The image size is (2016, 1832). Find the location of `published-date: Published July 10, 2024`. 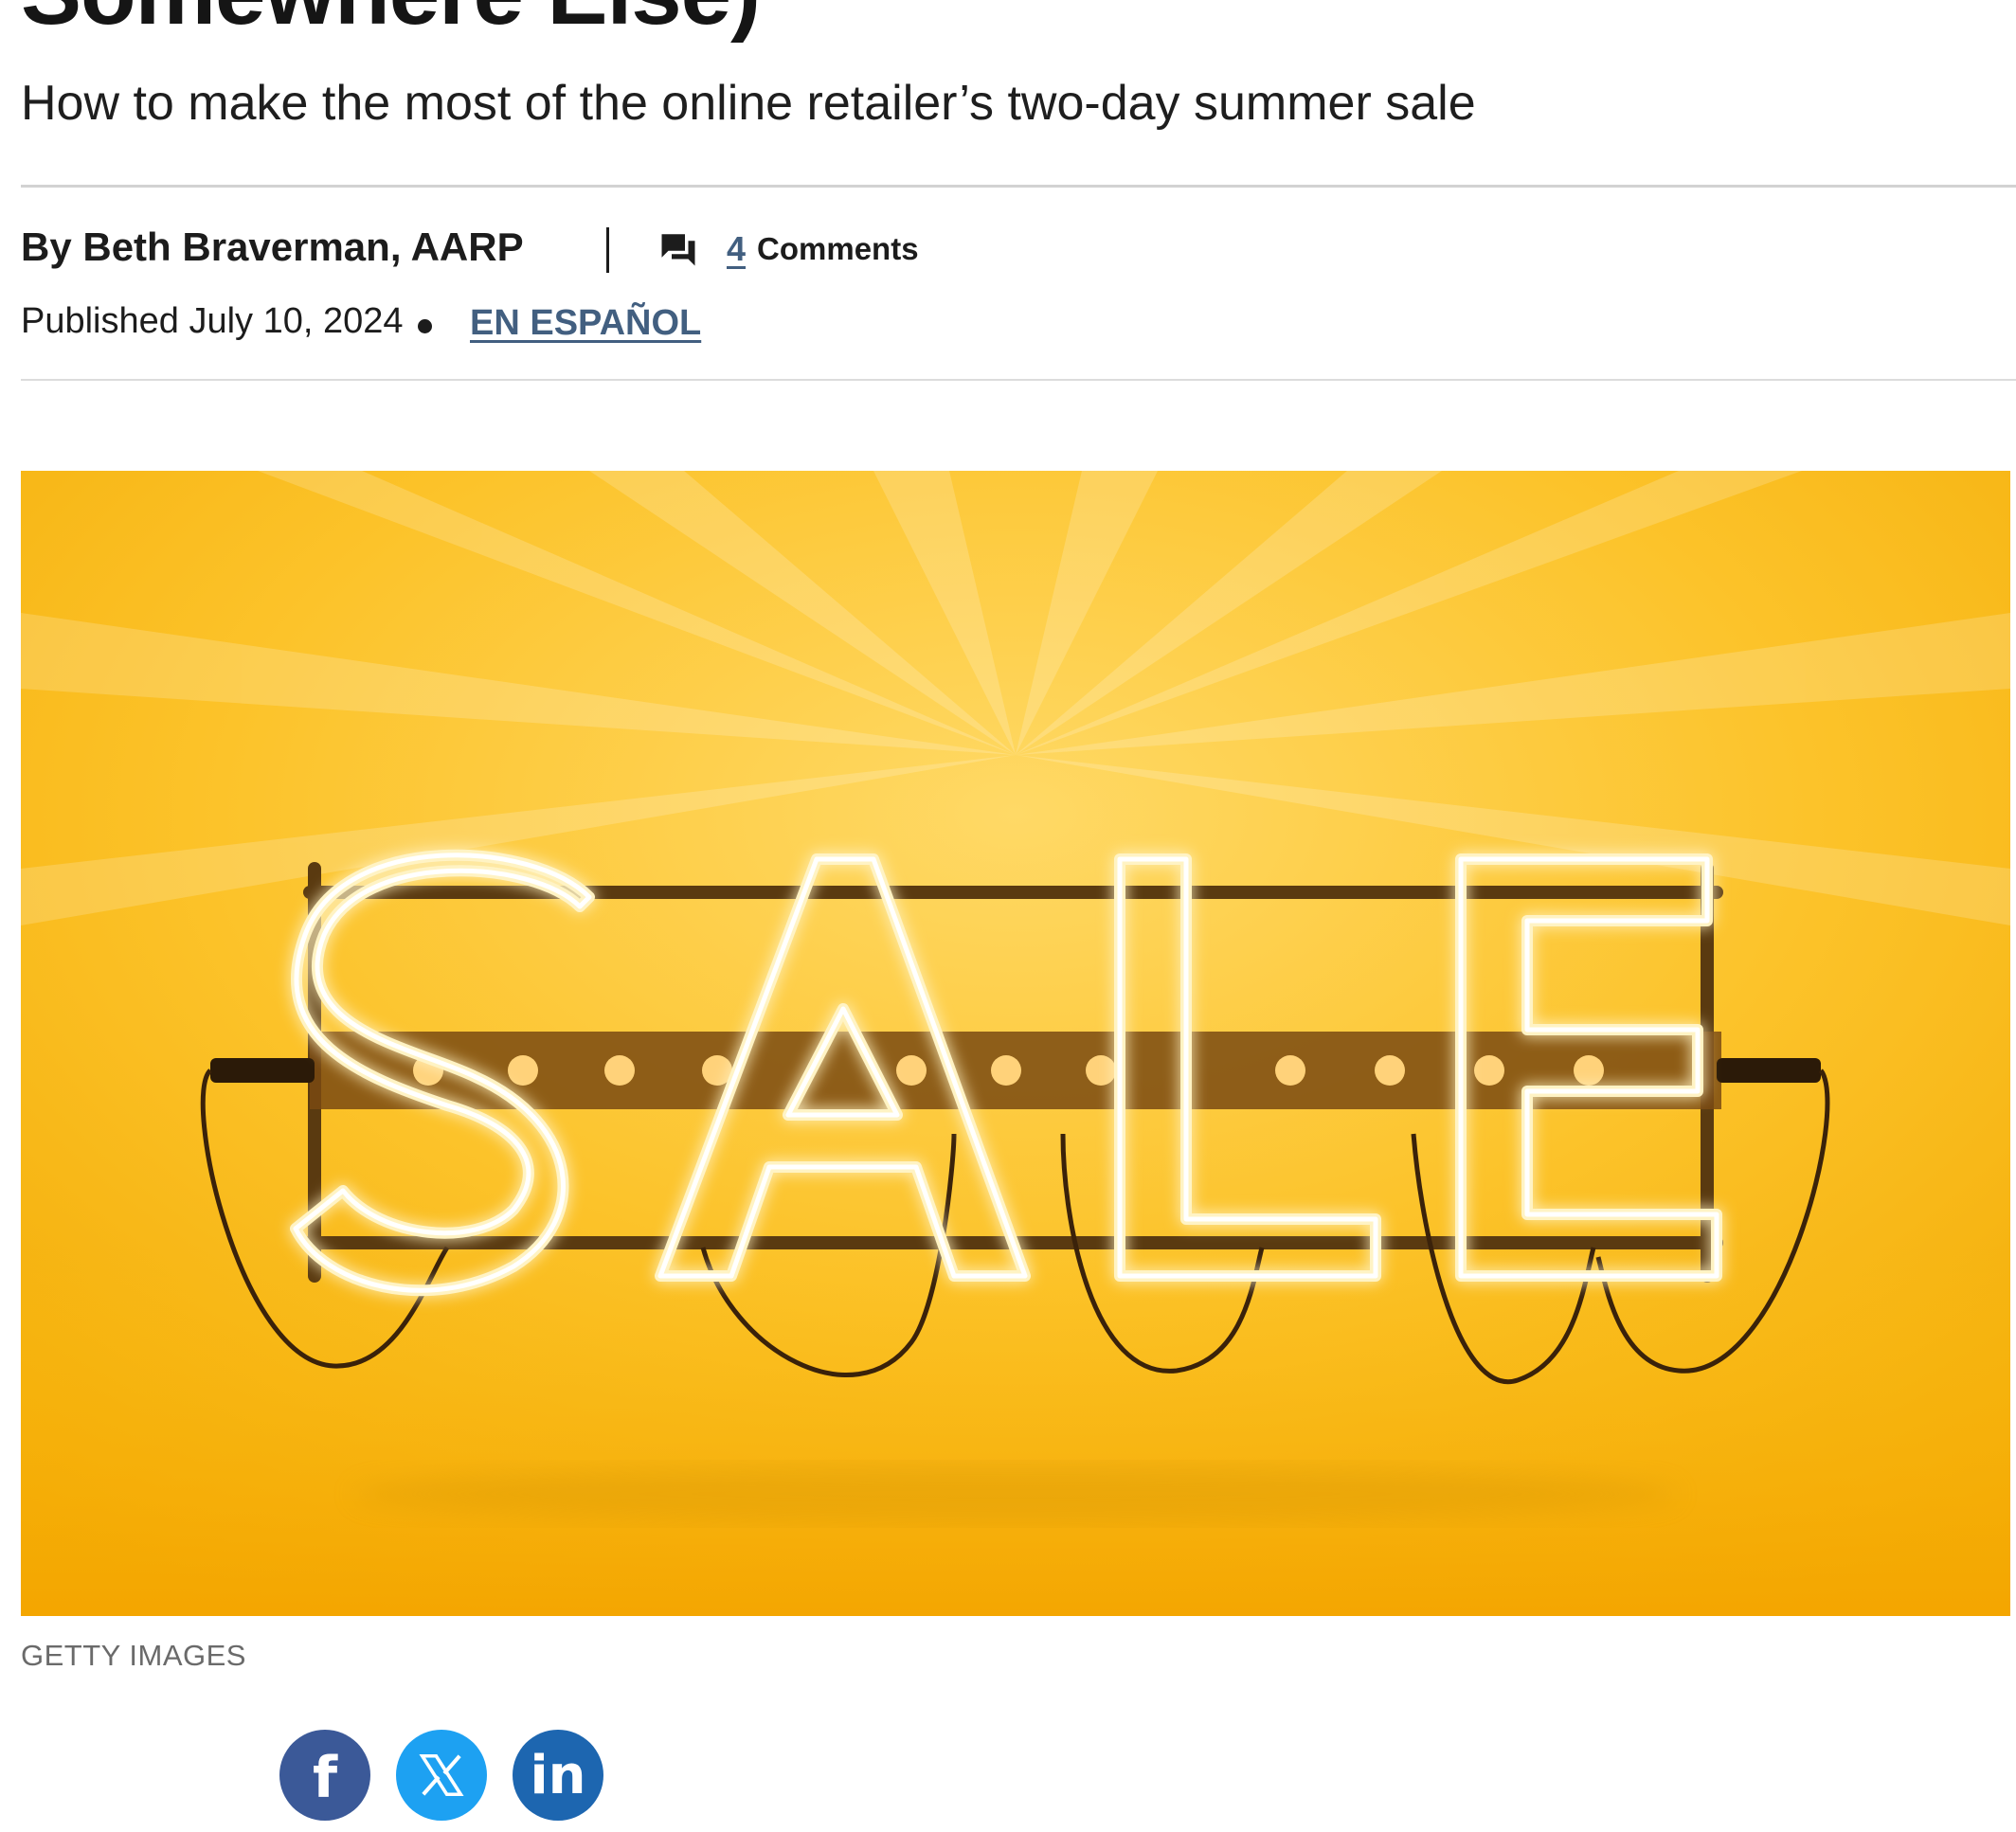

published-date: Published July 10, 2024 is located at coordinates (212, 321).